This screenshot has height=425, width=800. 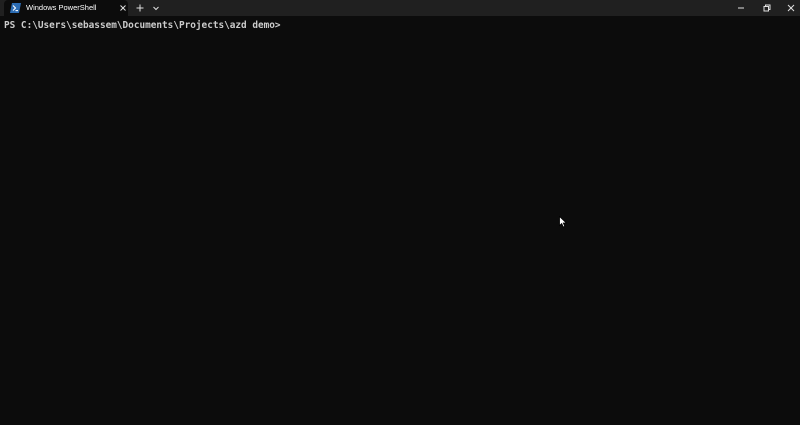 What do you see at coordinates (563, 222) in the screenshot?
I see `mouse-pointer-icon` at bounding box center [563, 222].